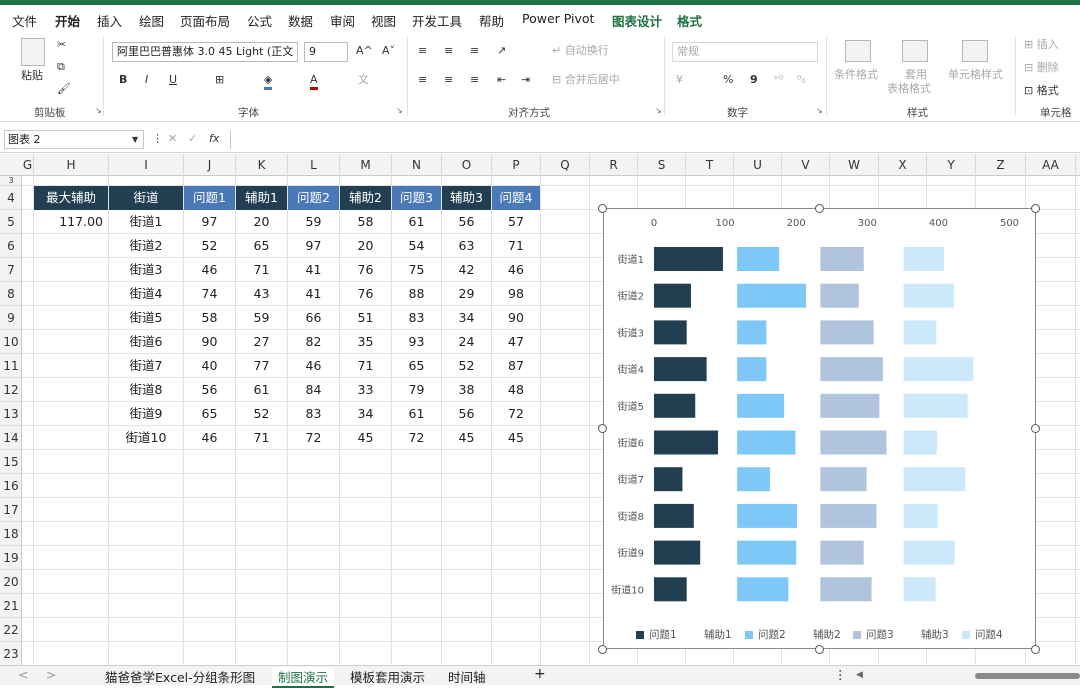 The height and width of the screenshot is (688, 1080). What do you see at coordinates (23, 674) in the screenshot?
I see `sheet-prev-button: <` at bounding box center [23, 674].